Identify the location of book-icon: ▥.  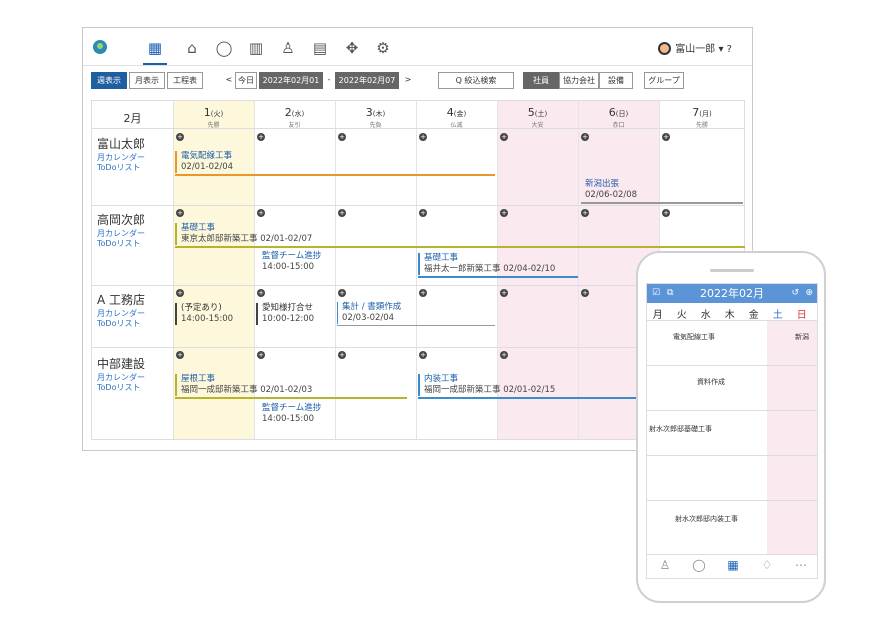
(256, 48).